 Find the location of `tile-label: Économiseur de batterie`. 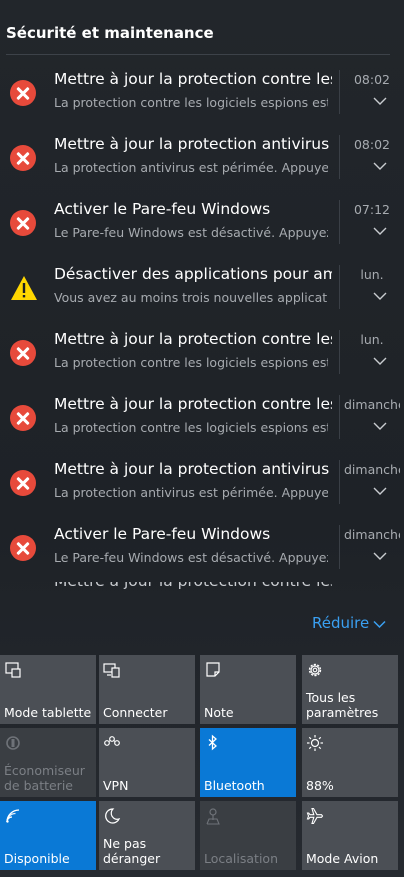

tile-label: Économiseur de batterie is located at coordinates (44, 778).